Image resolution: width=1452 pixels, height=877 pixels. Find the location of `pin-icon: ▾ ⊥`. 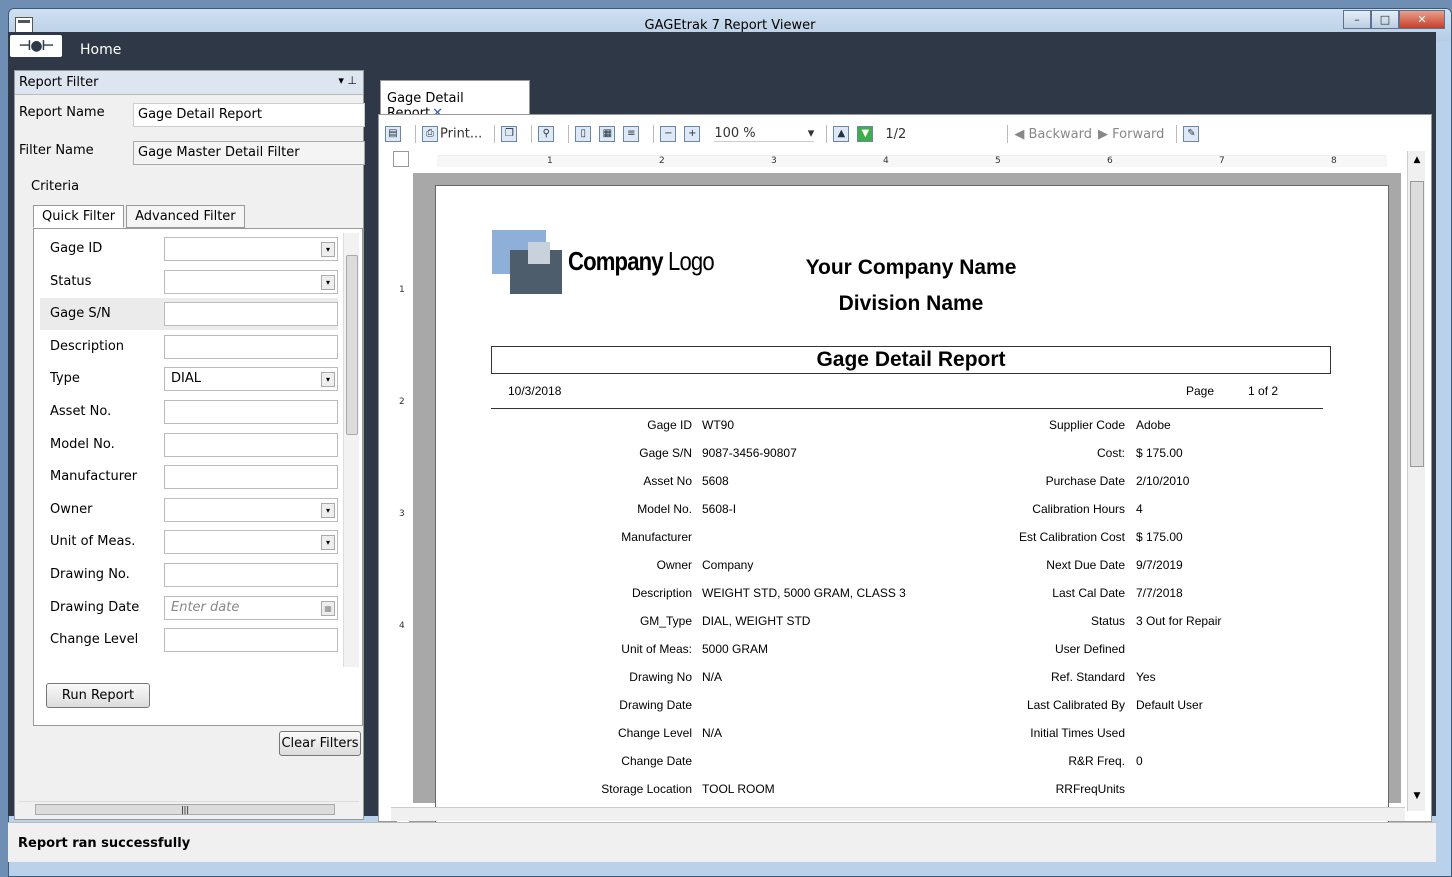

pin-icon: ▾ ⊥ is located at coordinates (347, 80).